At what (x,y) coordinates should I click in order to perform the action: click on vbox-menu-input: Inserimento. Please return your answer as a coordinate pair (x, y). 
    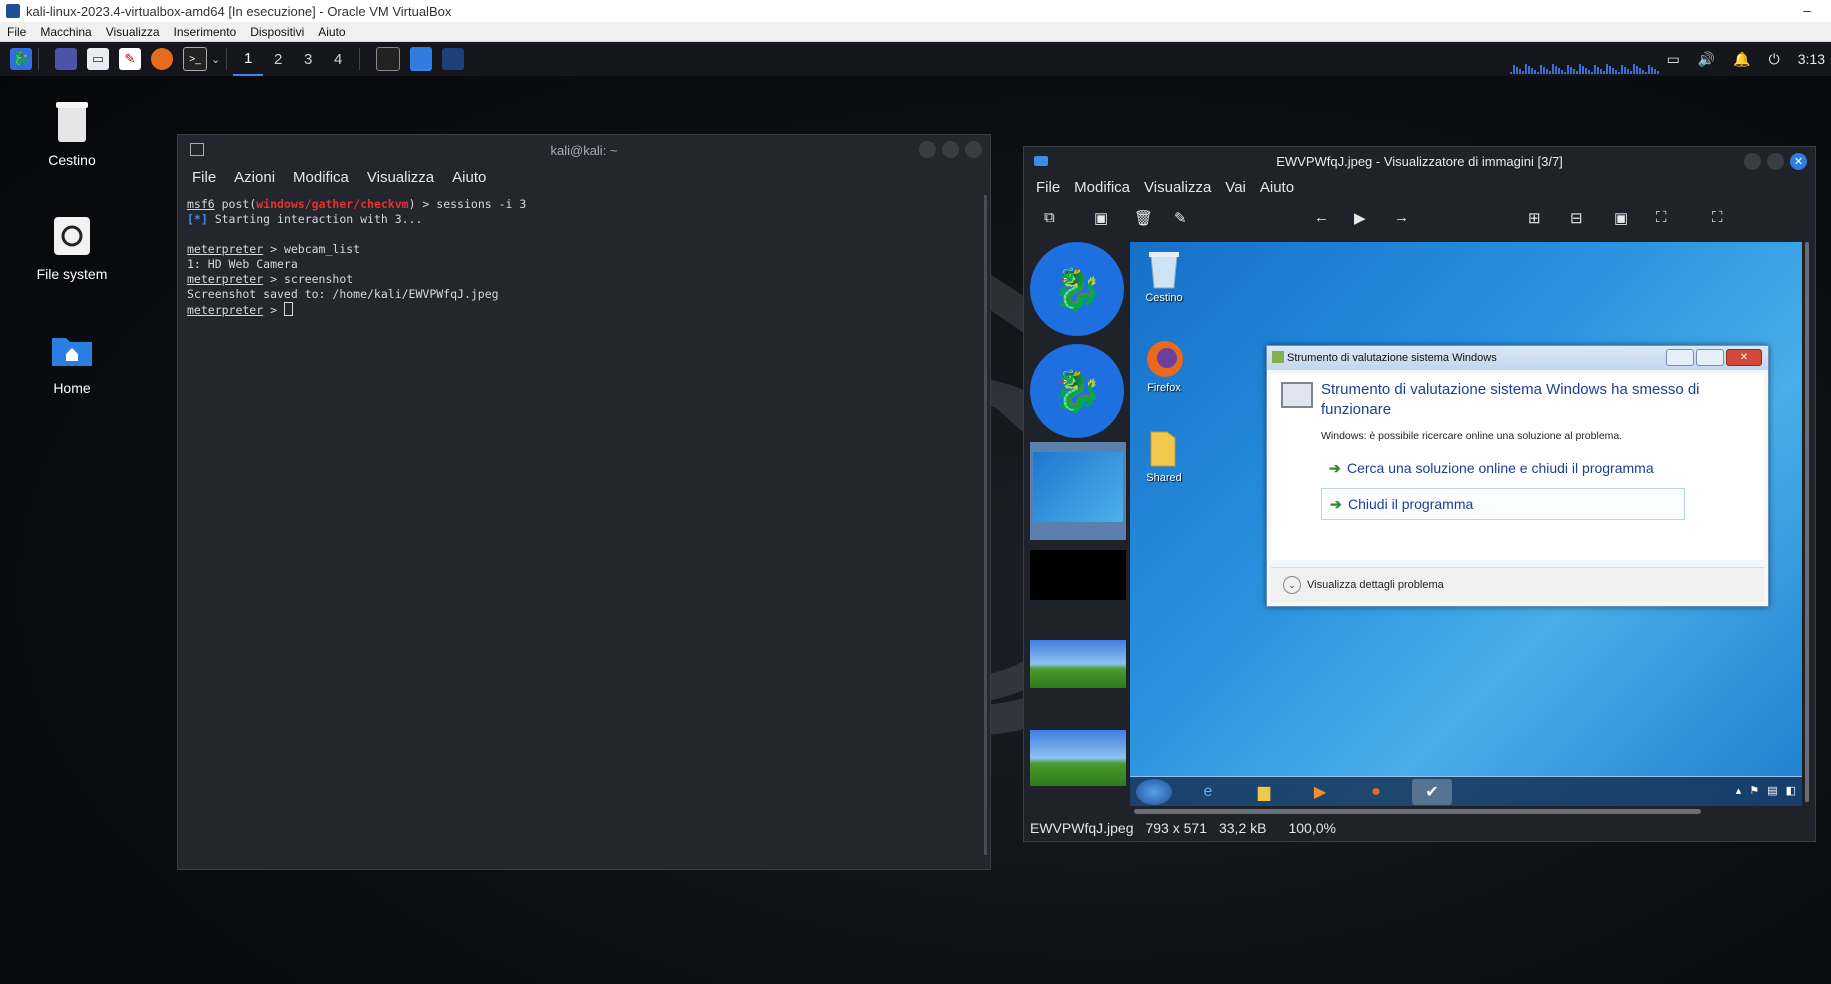
    Looking at the image, I should click on (205, 32).